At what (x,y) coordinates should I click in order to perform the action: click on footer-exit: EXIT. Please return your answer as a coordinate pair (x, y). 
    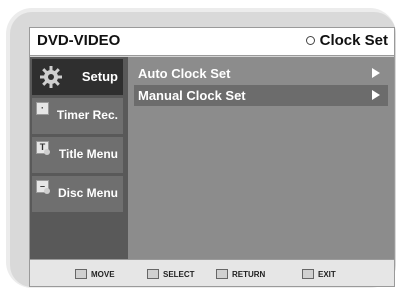
    Looking at the image, I should click on (319, 274).